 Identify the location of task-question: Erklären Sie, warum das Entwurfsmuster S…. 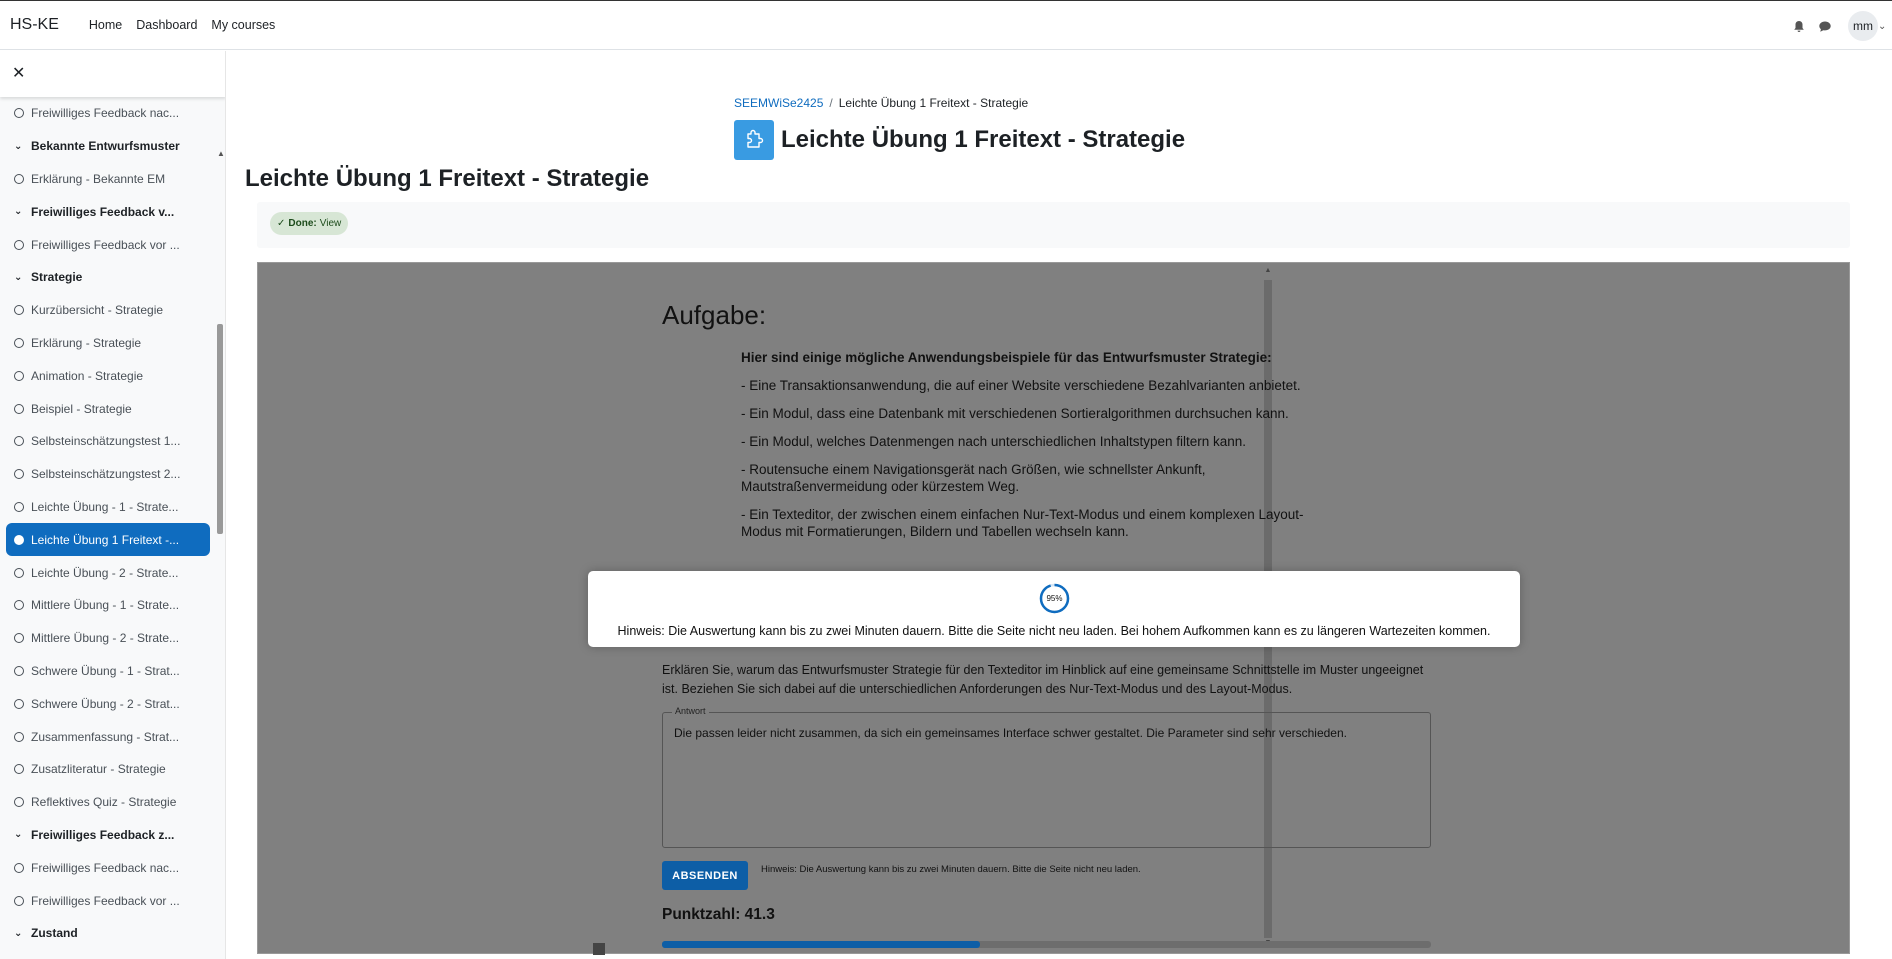
(1043, 679).